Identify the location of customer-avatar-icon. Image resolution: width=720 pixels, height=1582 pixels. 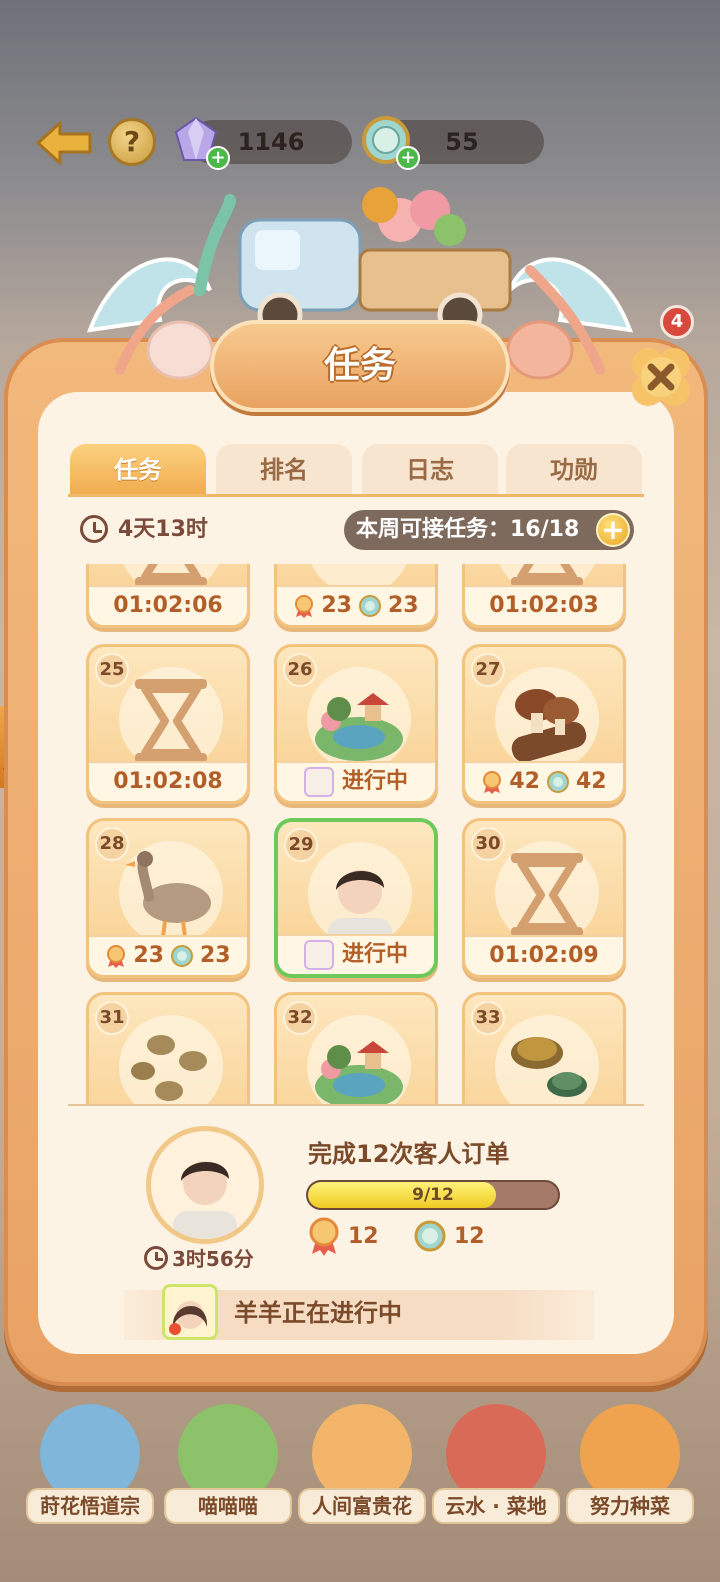
(205, 1200).